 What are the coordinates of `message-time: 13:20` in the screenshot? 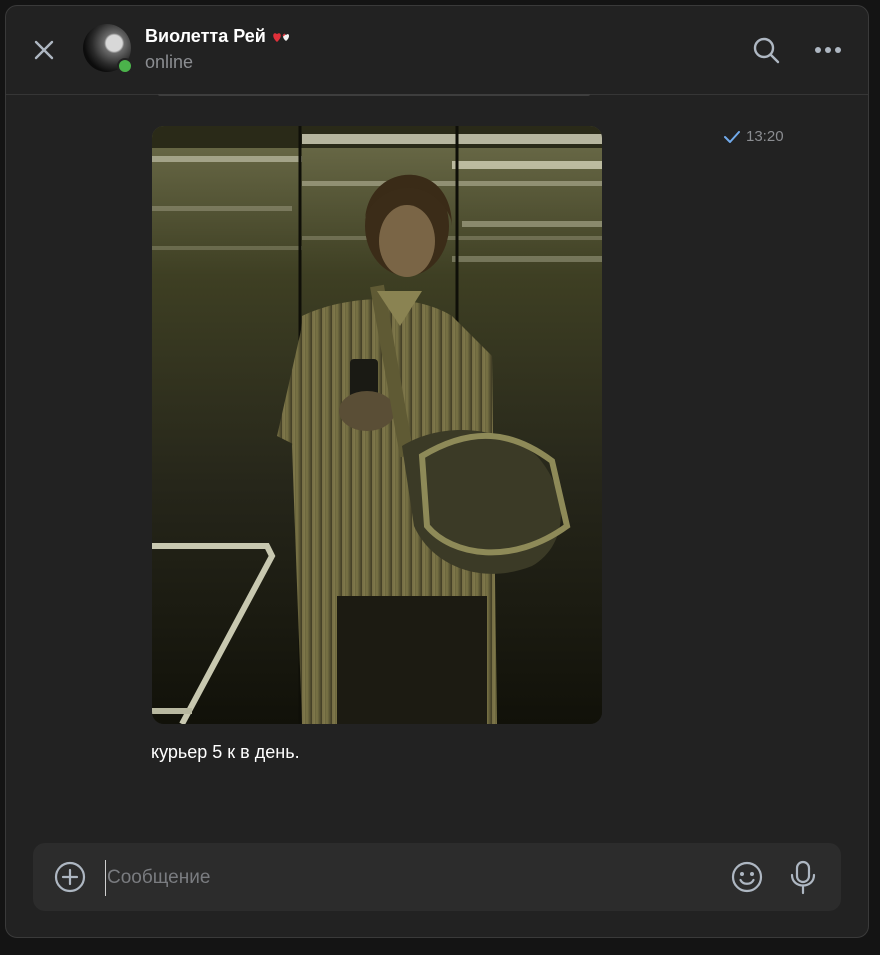 It's located at (754, 136).